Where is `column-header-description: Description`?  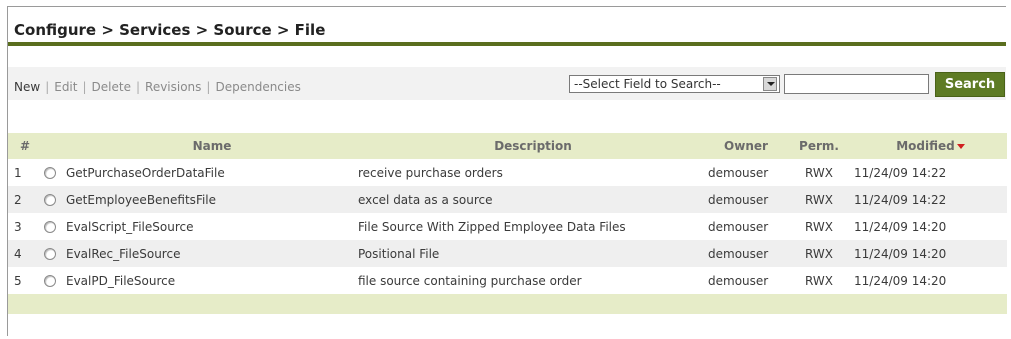
column-header-description: Description is located at coordinates (533, 146).